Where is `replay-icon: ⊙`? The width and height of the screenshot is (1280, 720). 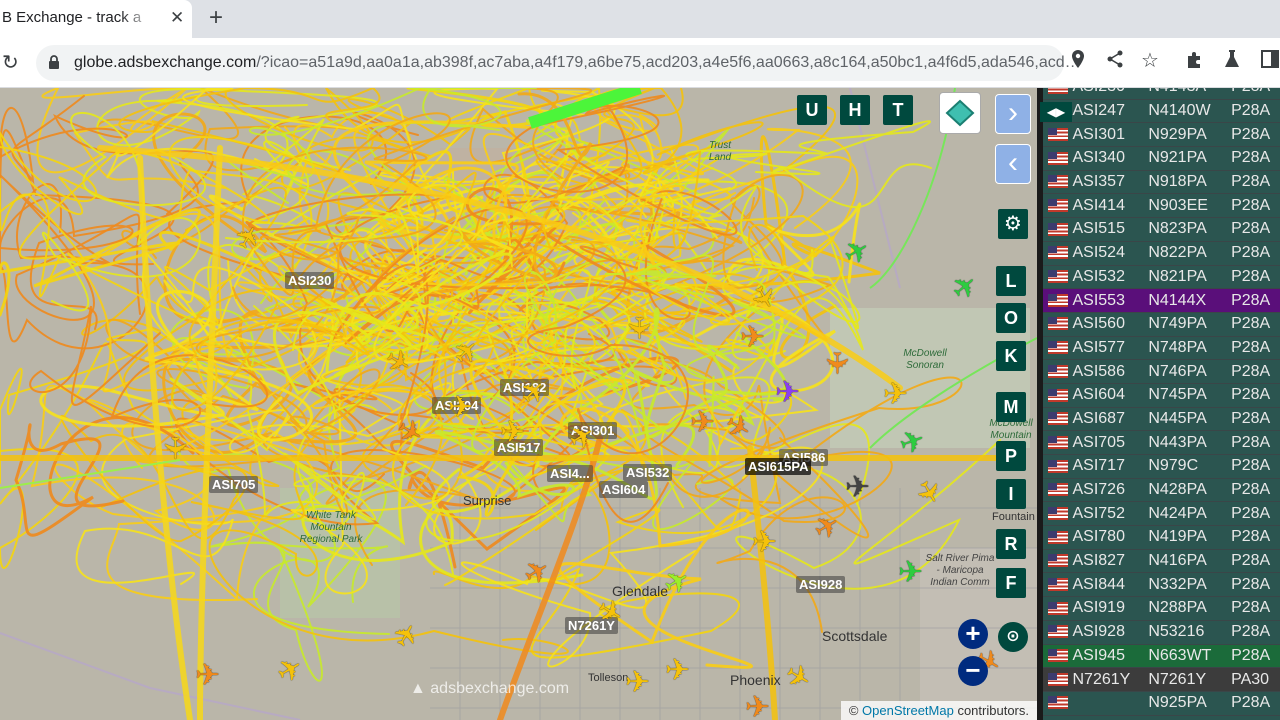 replay-icon: ⊙ is located at coordinates (1013, 637).